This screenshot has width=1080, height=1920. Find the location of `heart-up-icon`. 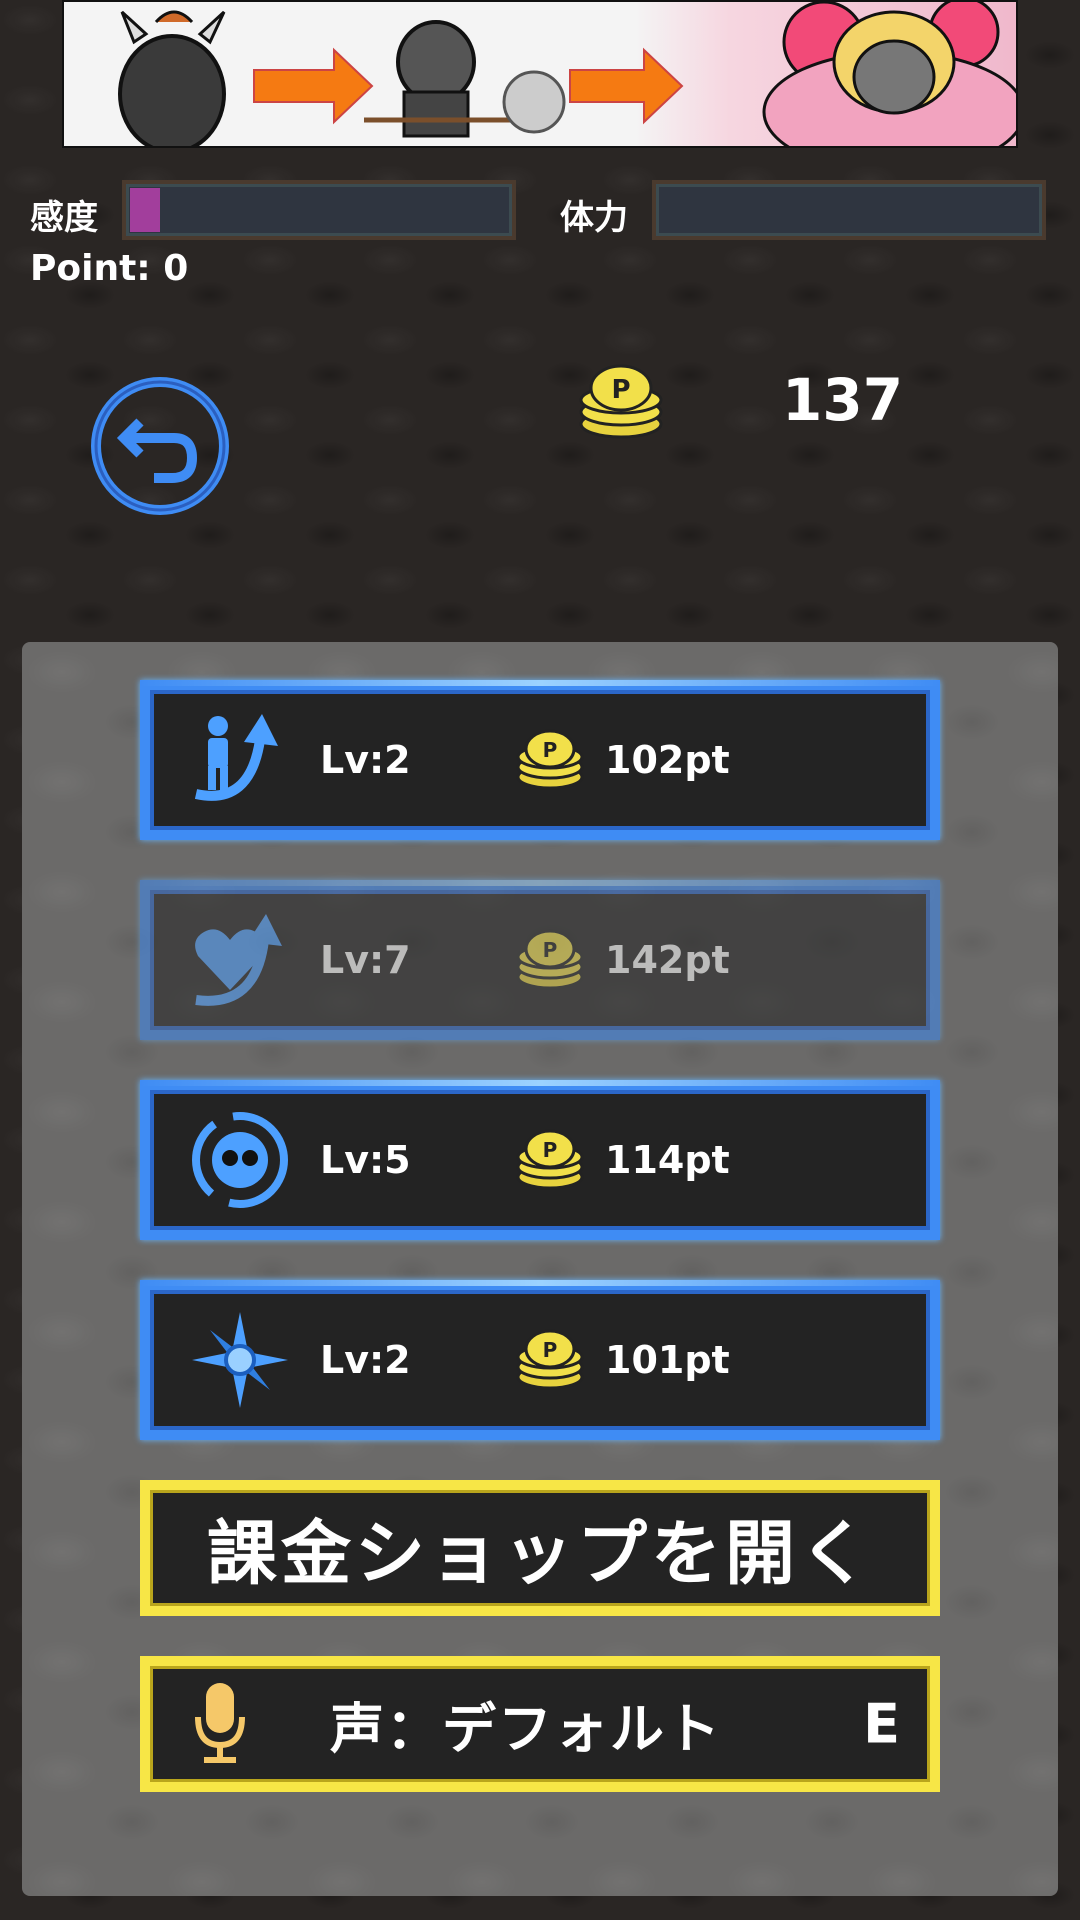

heart-up-icon is located at coordinates (238, 960).